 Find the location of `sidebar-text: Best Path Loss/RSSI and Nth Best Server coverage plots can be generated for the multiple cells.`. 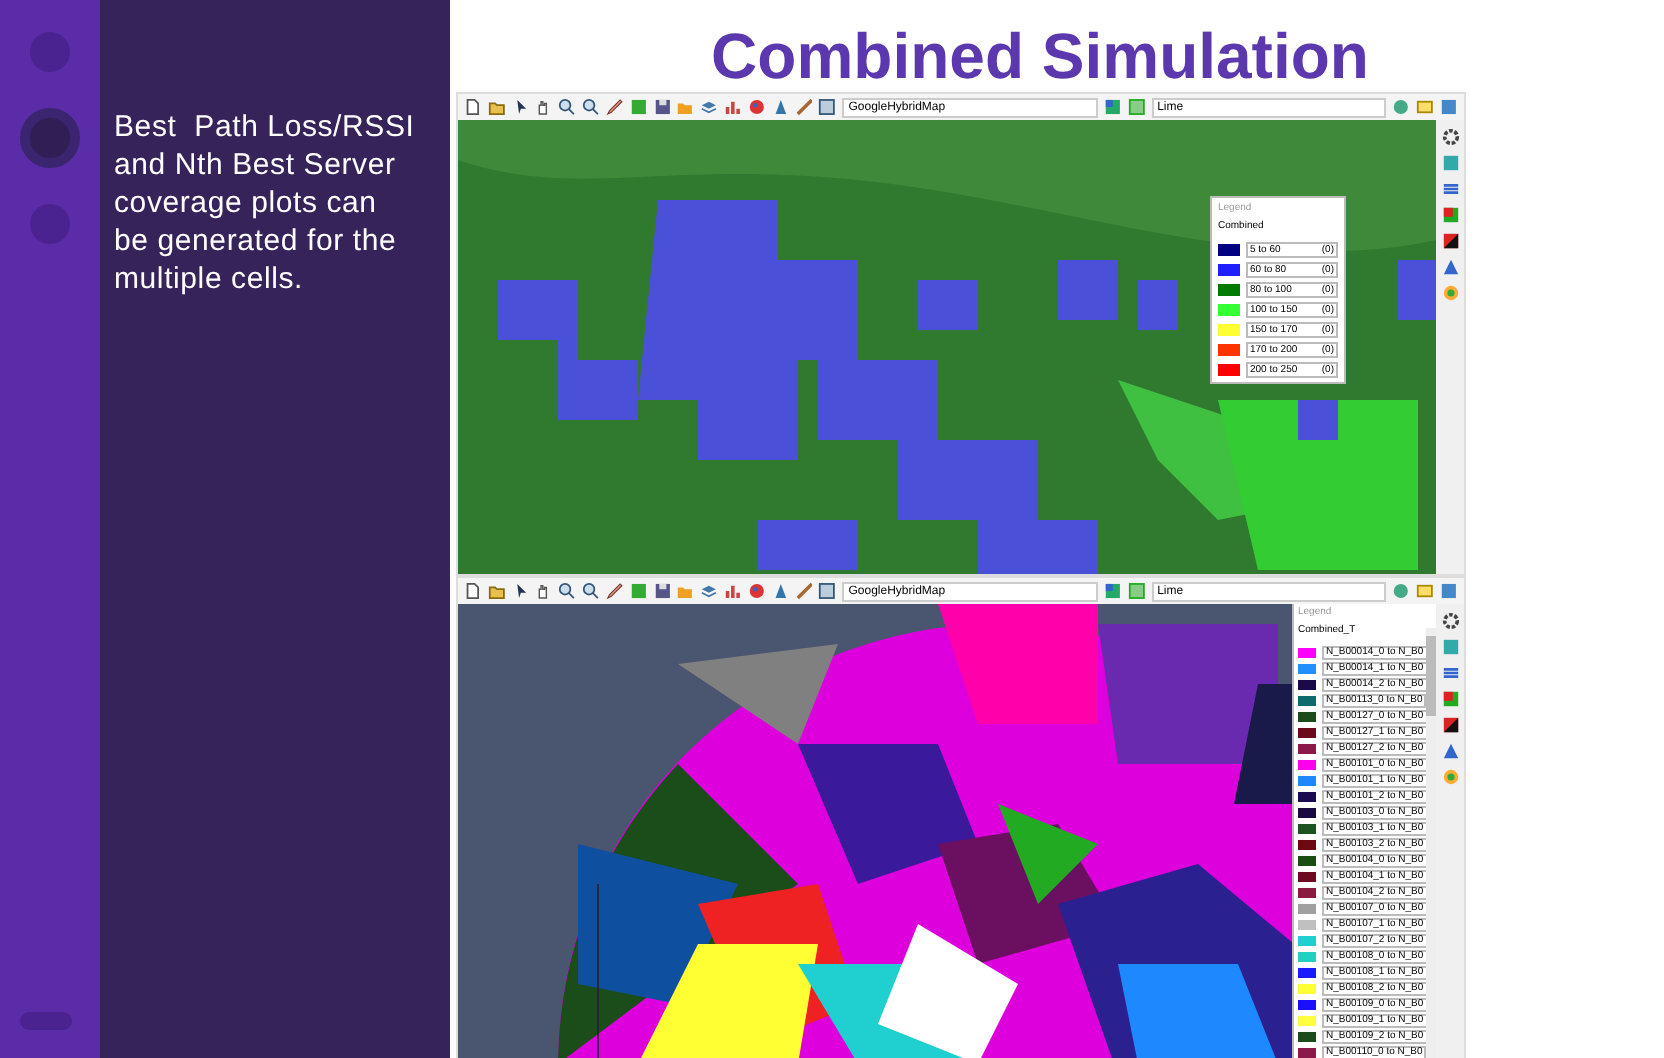

sidebar-text: Best Path Loss/RSSI and Nth Best Server coverage plots can be generated for the multiple cells. is located at coordinates (265, 203).